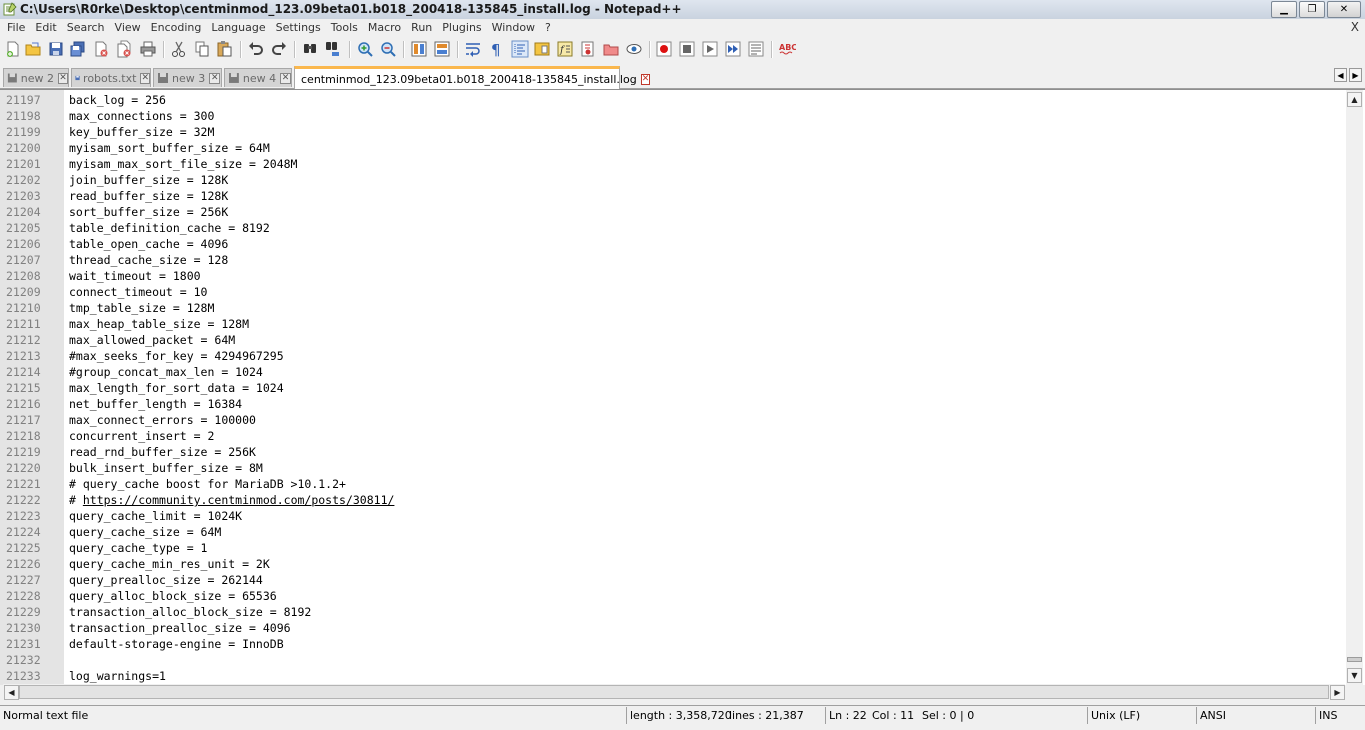 Image resolution: width=1365 pixels, height=730 pixels. What do you see at coordinates (672, 676) in the screenshot?
I see `editor-line: 21233 log_warnings=1` at bounding box center [672, 676].